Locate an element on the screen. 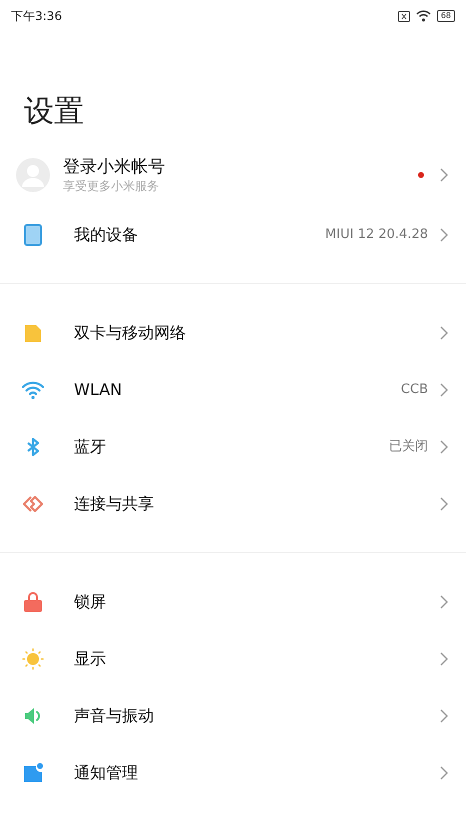 This screenshot has width=466, height=826. wifi-icon is located at coordinates (33, 389).